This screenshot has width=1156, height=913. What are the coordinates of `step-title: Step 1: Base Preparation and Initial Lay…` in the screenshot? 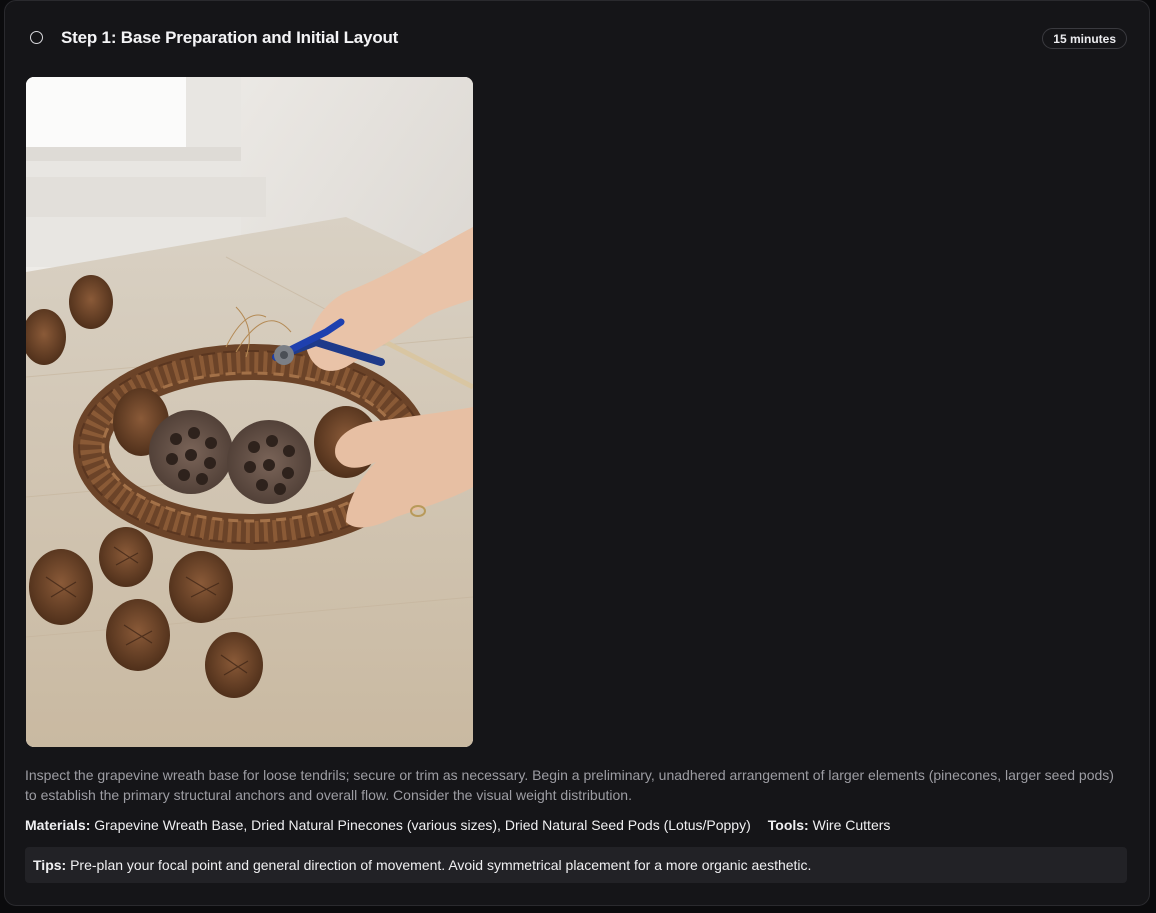 It's located at (230, 37).